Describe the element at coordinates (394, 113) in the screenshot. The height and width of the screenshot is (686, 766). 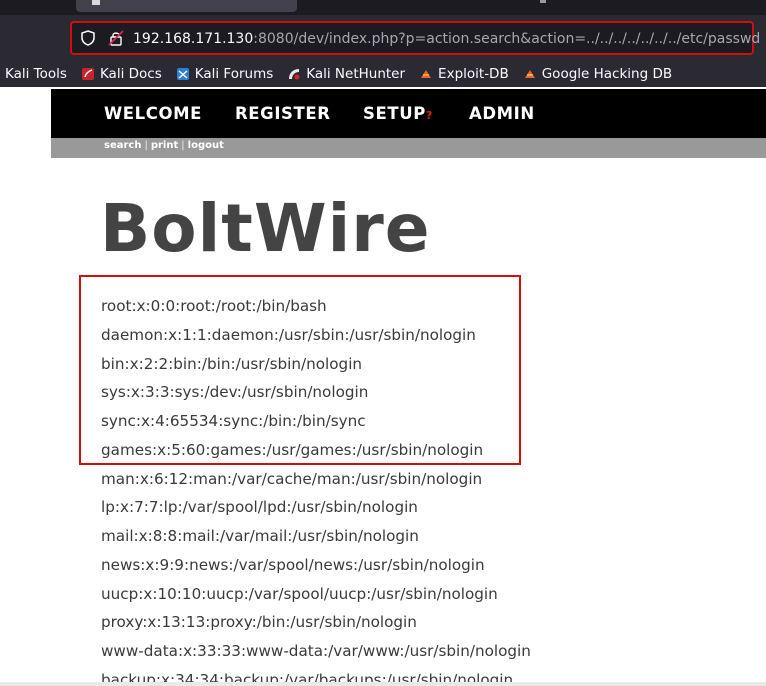
I see `menu-setup-label: SETUP` at that location.